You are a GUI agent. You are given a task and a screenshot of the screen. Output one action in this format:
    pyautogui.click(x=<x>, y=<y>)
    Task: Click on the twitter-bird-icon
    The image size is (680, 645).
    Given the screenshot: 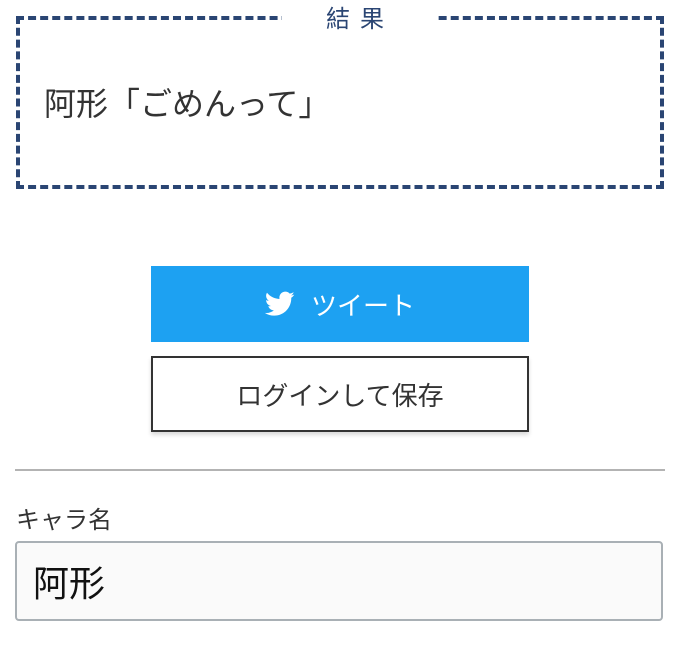 What is the action you would take?
    pyautogui.click(x=279, y=304)
    